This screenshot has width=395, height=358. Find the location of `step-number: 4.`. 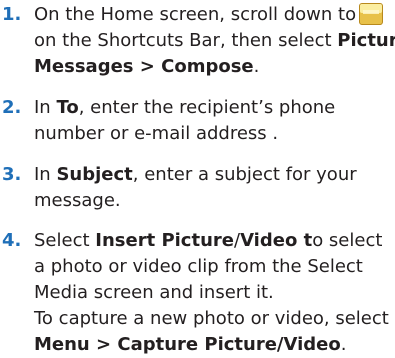

step-number: 4. is located at coordinates (12, 240).